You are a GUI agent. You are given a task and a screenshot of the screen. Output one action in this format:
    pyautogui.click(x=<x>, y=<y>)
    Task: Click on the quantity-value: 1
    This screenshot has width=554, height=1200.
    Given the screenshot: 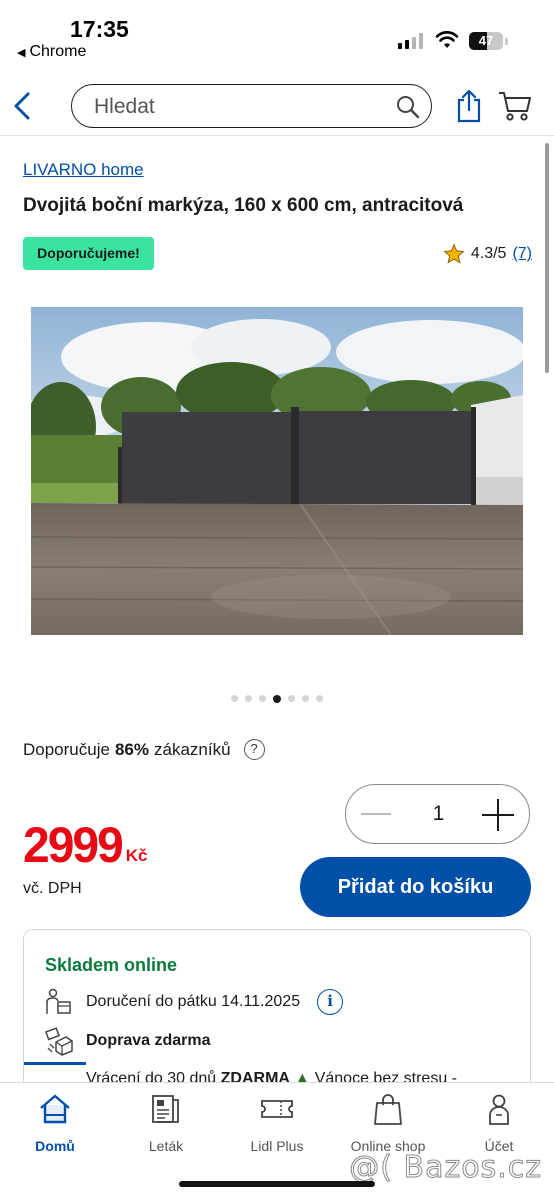 What is the action you would take?
    pyautogui.click(x=438, y=814)
    